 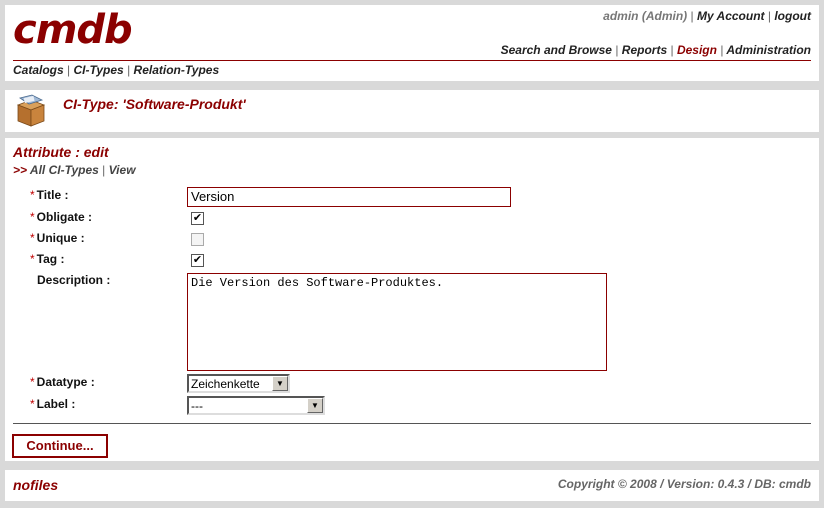 I want to click on nav-administration: Administration, so click(x=768, y=50).